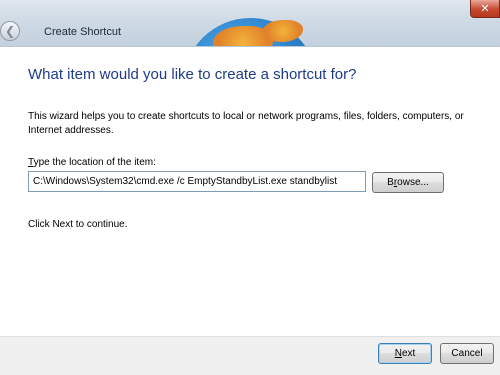  I want to click on globe-landmass, so click(283, 31).